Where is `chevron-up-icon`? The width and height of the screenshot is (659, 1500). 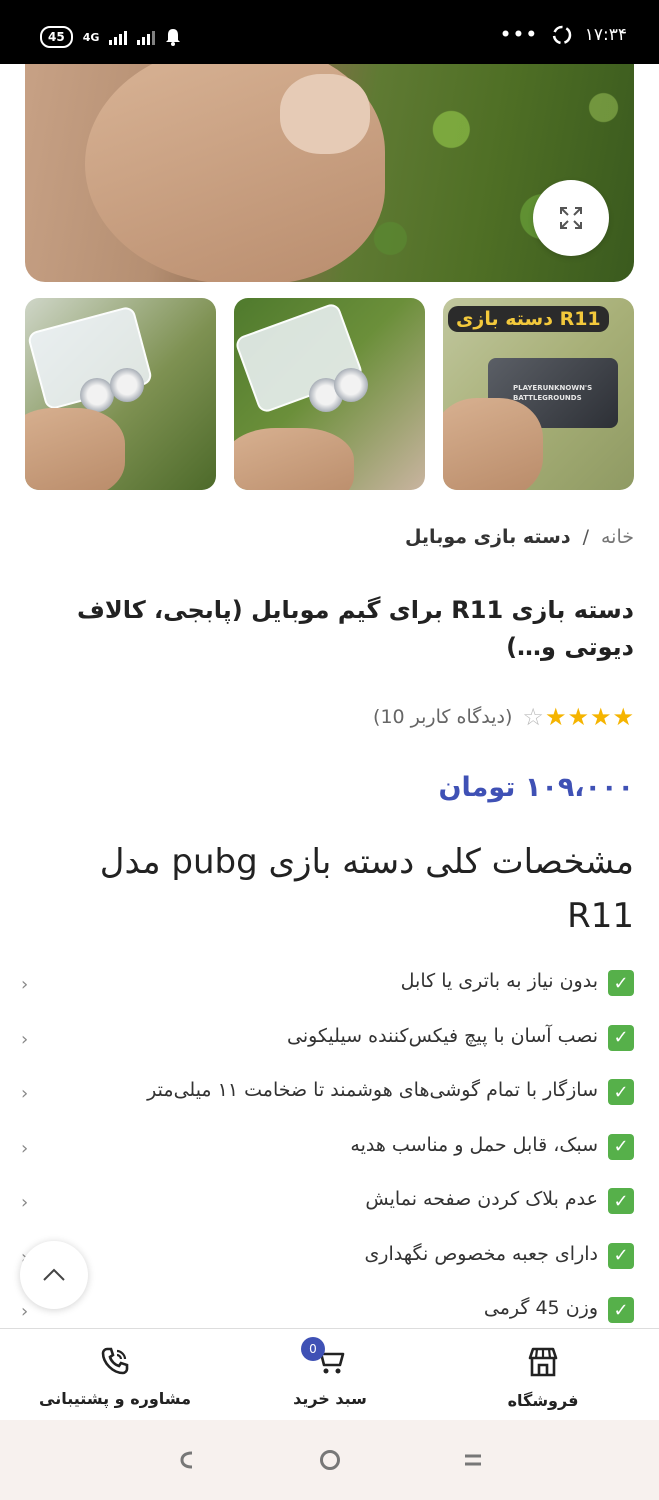 chevron-up-icon is located at coordinates (54, 1274).